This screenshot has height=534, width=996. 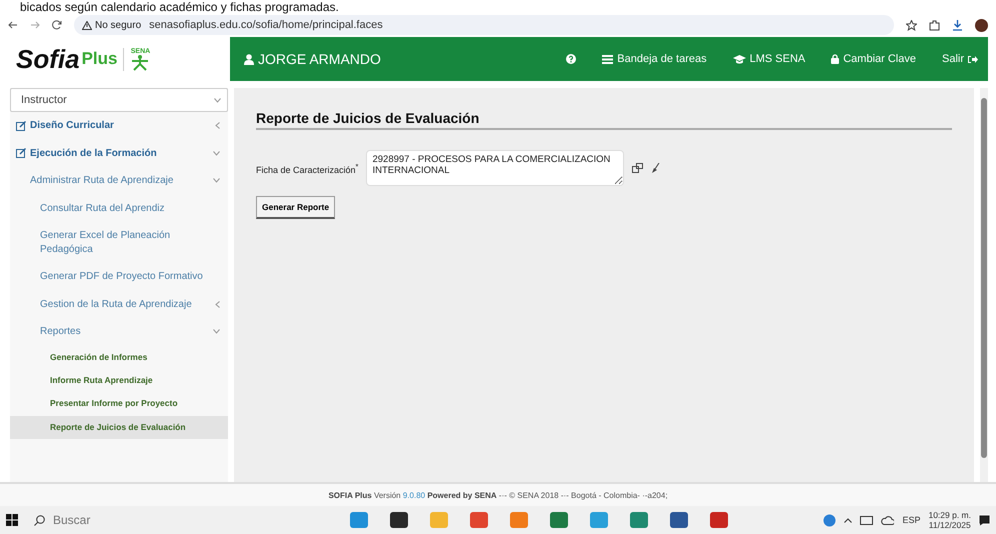 I want to click on sidebar-item: Diseño Curricular, so click(x=119, y=126).